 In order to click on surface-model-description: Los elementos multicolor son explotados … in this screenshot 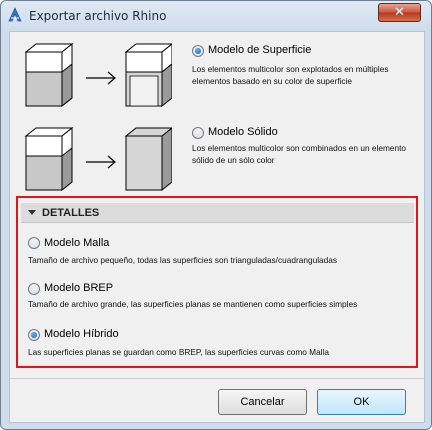, I will do `click(290, 75)`.